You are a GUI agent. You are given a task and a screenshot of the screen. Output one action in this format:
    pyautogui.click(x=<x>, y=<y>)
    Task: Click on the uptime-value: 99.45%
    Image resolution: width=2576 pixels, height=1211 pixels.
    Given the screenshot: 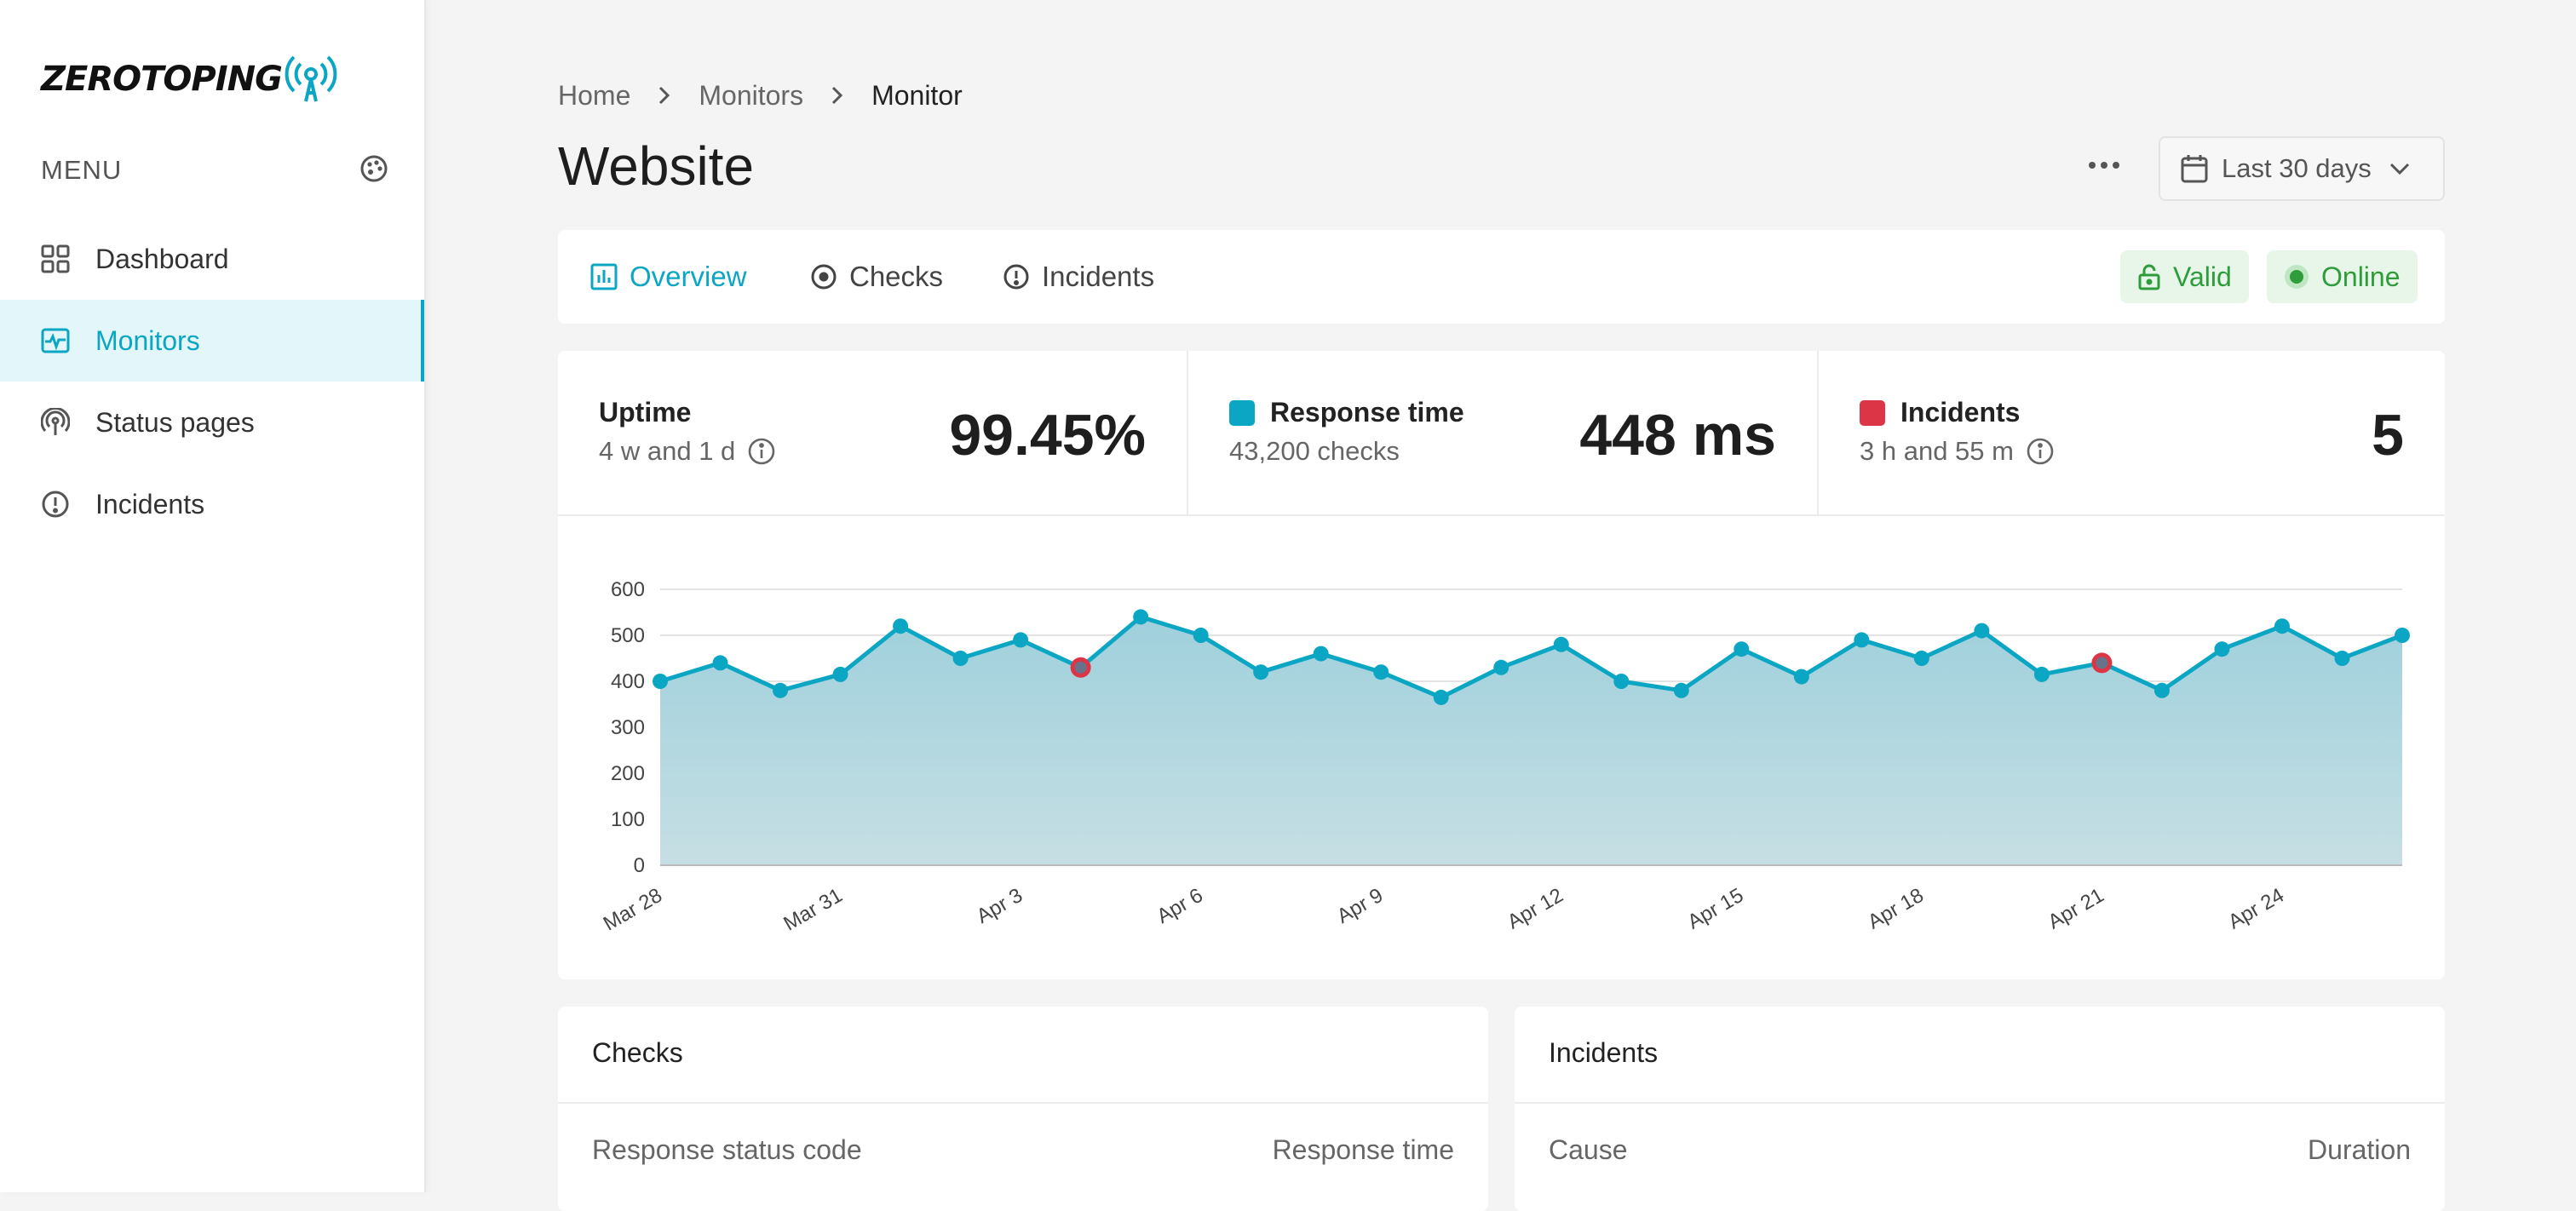 What is the action you would take?
    pyautogui.click(x=1048, y=435)
    